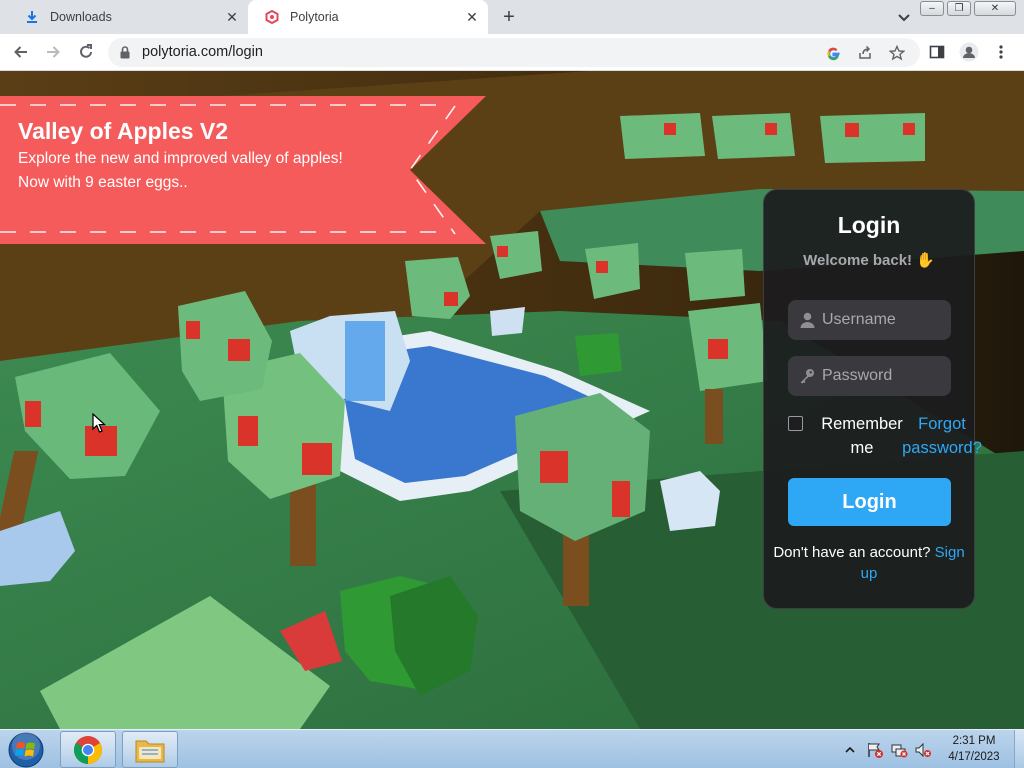 The width and height of the screenshot is (1024, 768). I want to click on bookmark-star-icon, so click(897, 53).